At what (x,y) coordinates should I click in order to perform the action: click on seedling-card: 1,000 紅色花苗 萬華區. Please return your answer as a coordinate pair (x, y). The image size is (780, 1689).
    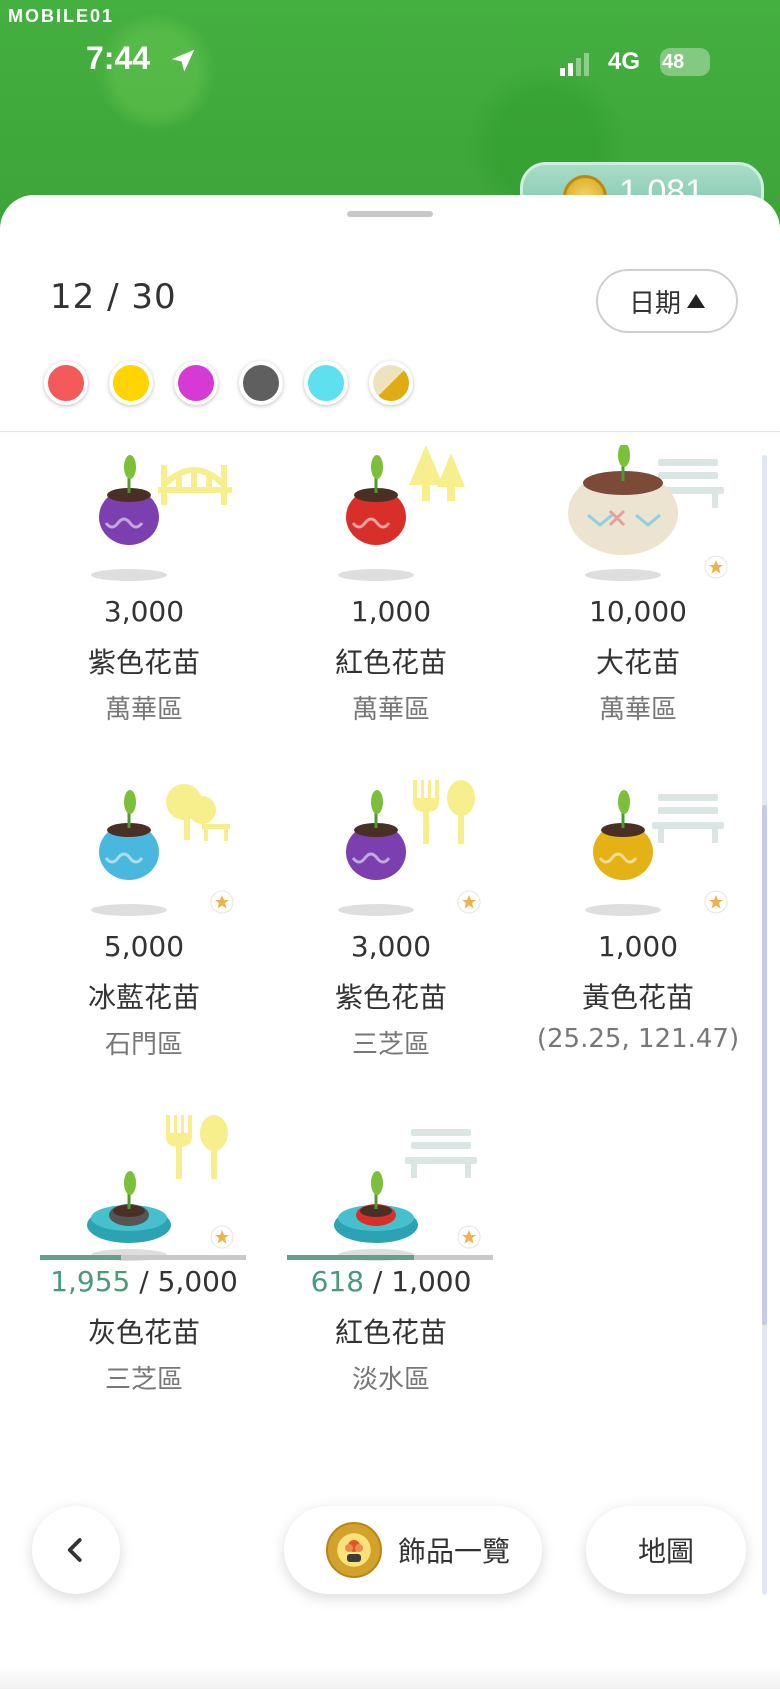
    Looking at the image, I should click on (391, 605).